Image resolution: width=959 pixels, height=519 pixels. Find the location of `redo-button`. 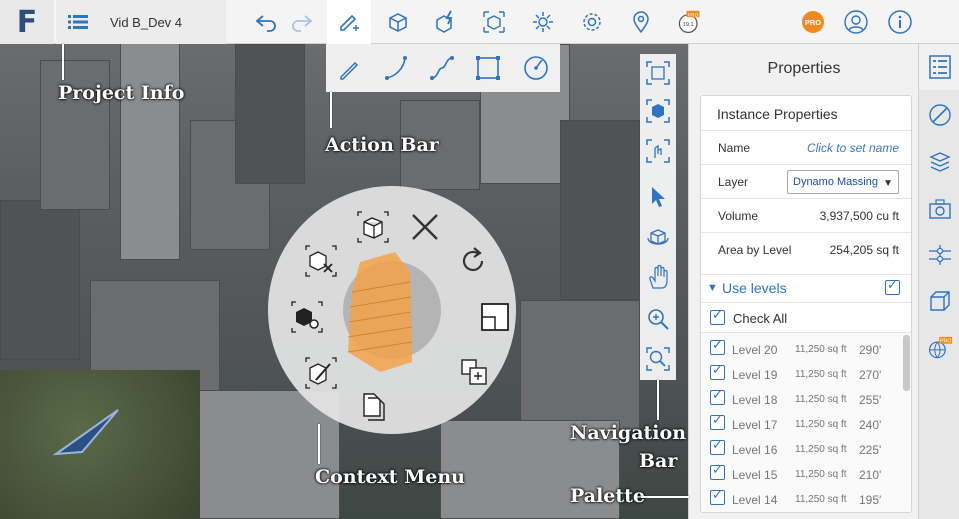

redo-button is located at coordinates (302, 22).